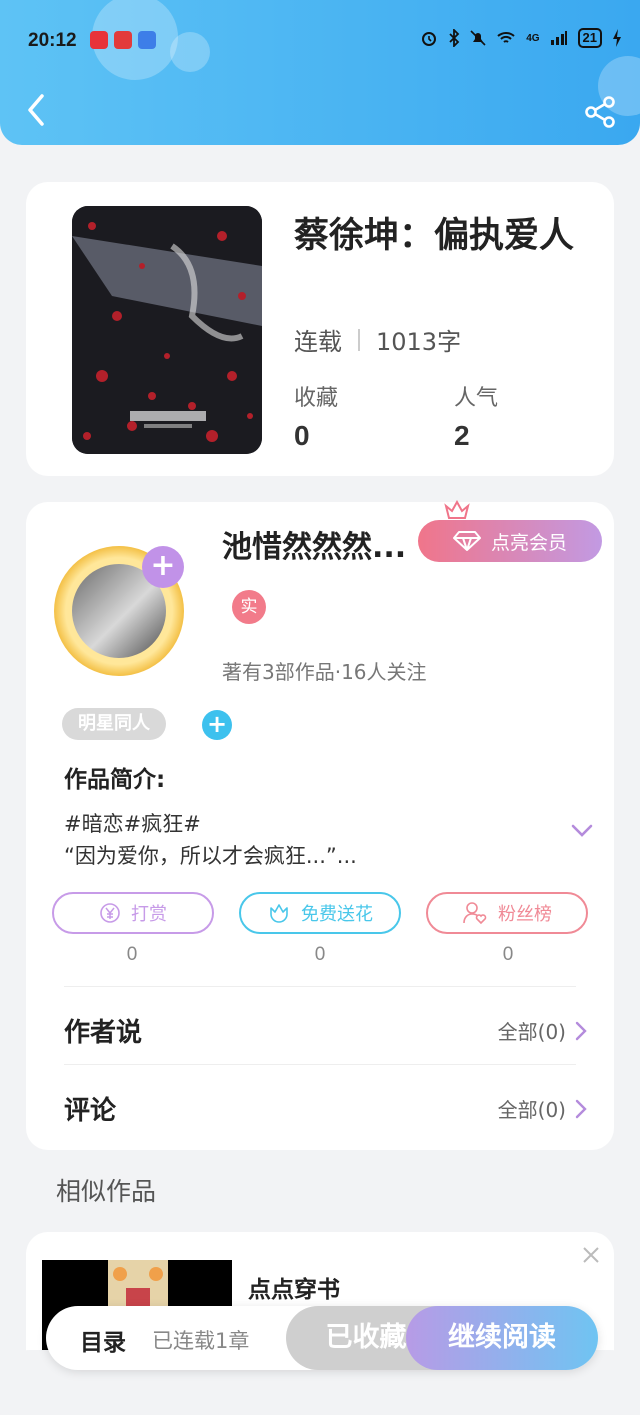 Image resolution: width=640 pixels, height=1415 pixels. I want to click on intro-hashtags: #暗恋#疯狂#, so click(132, 824).